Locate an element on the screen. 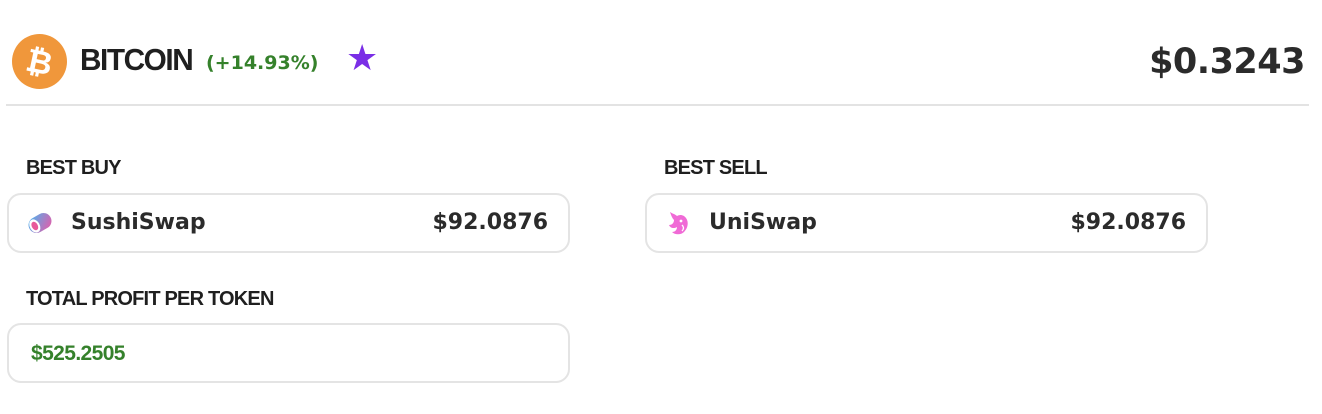 This screenshot has width=1322, height=414. coin-change-percent: (+14.93%) is located at coordinates (262, 63).